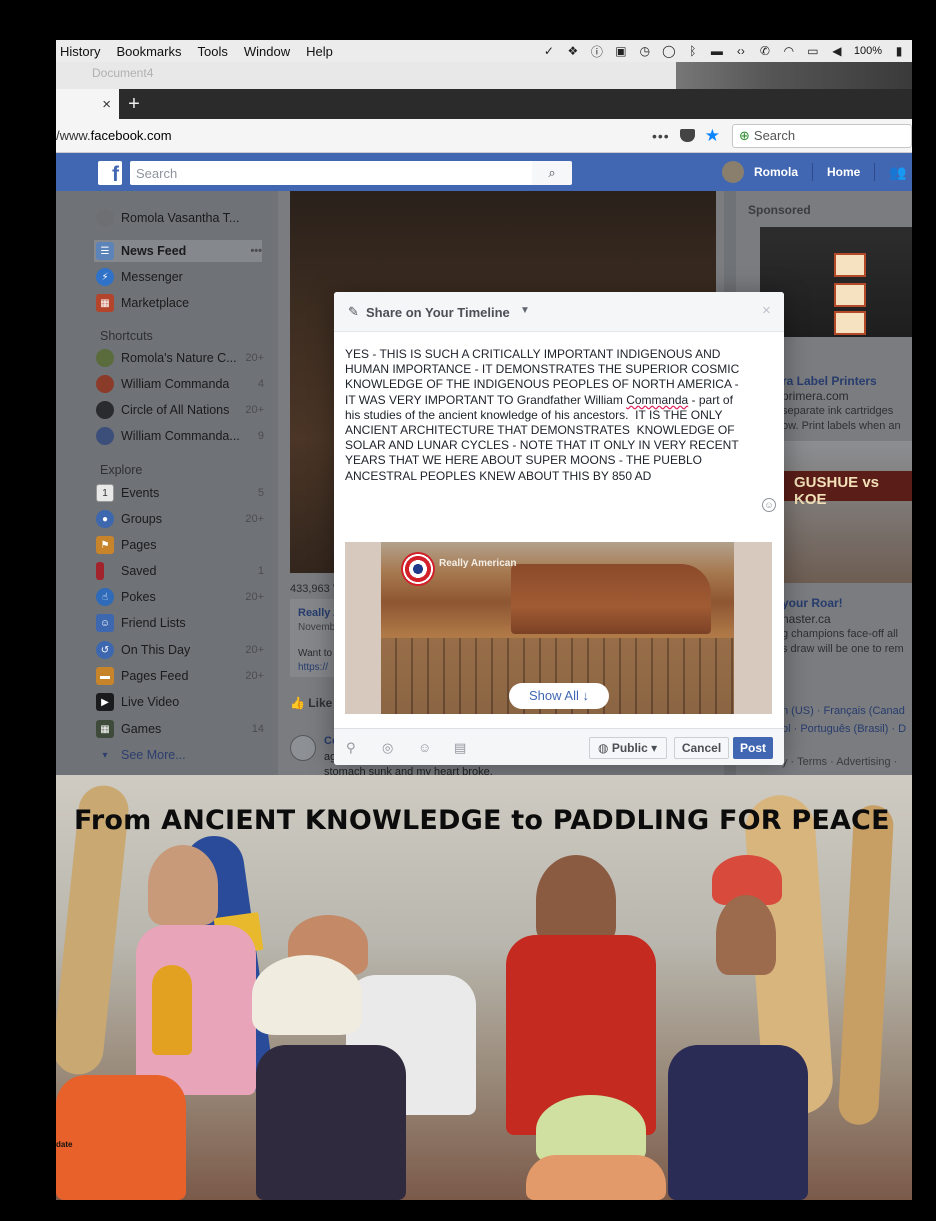  Describe the element at coordinates (822, 135) in the screenshot. I see `browser-search-input: ⊕ Search` at that location.